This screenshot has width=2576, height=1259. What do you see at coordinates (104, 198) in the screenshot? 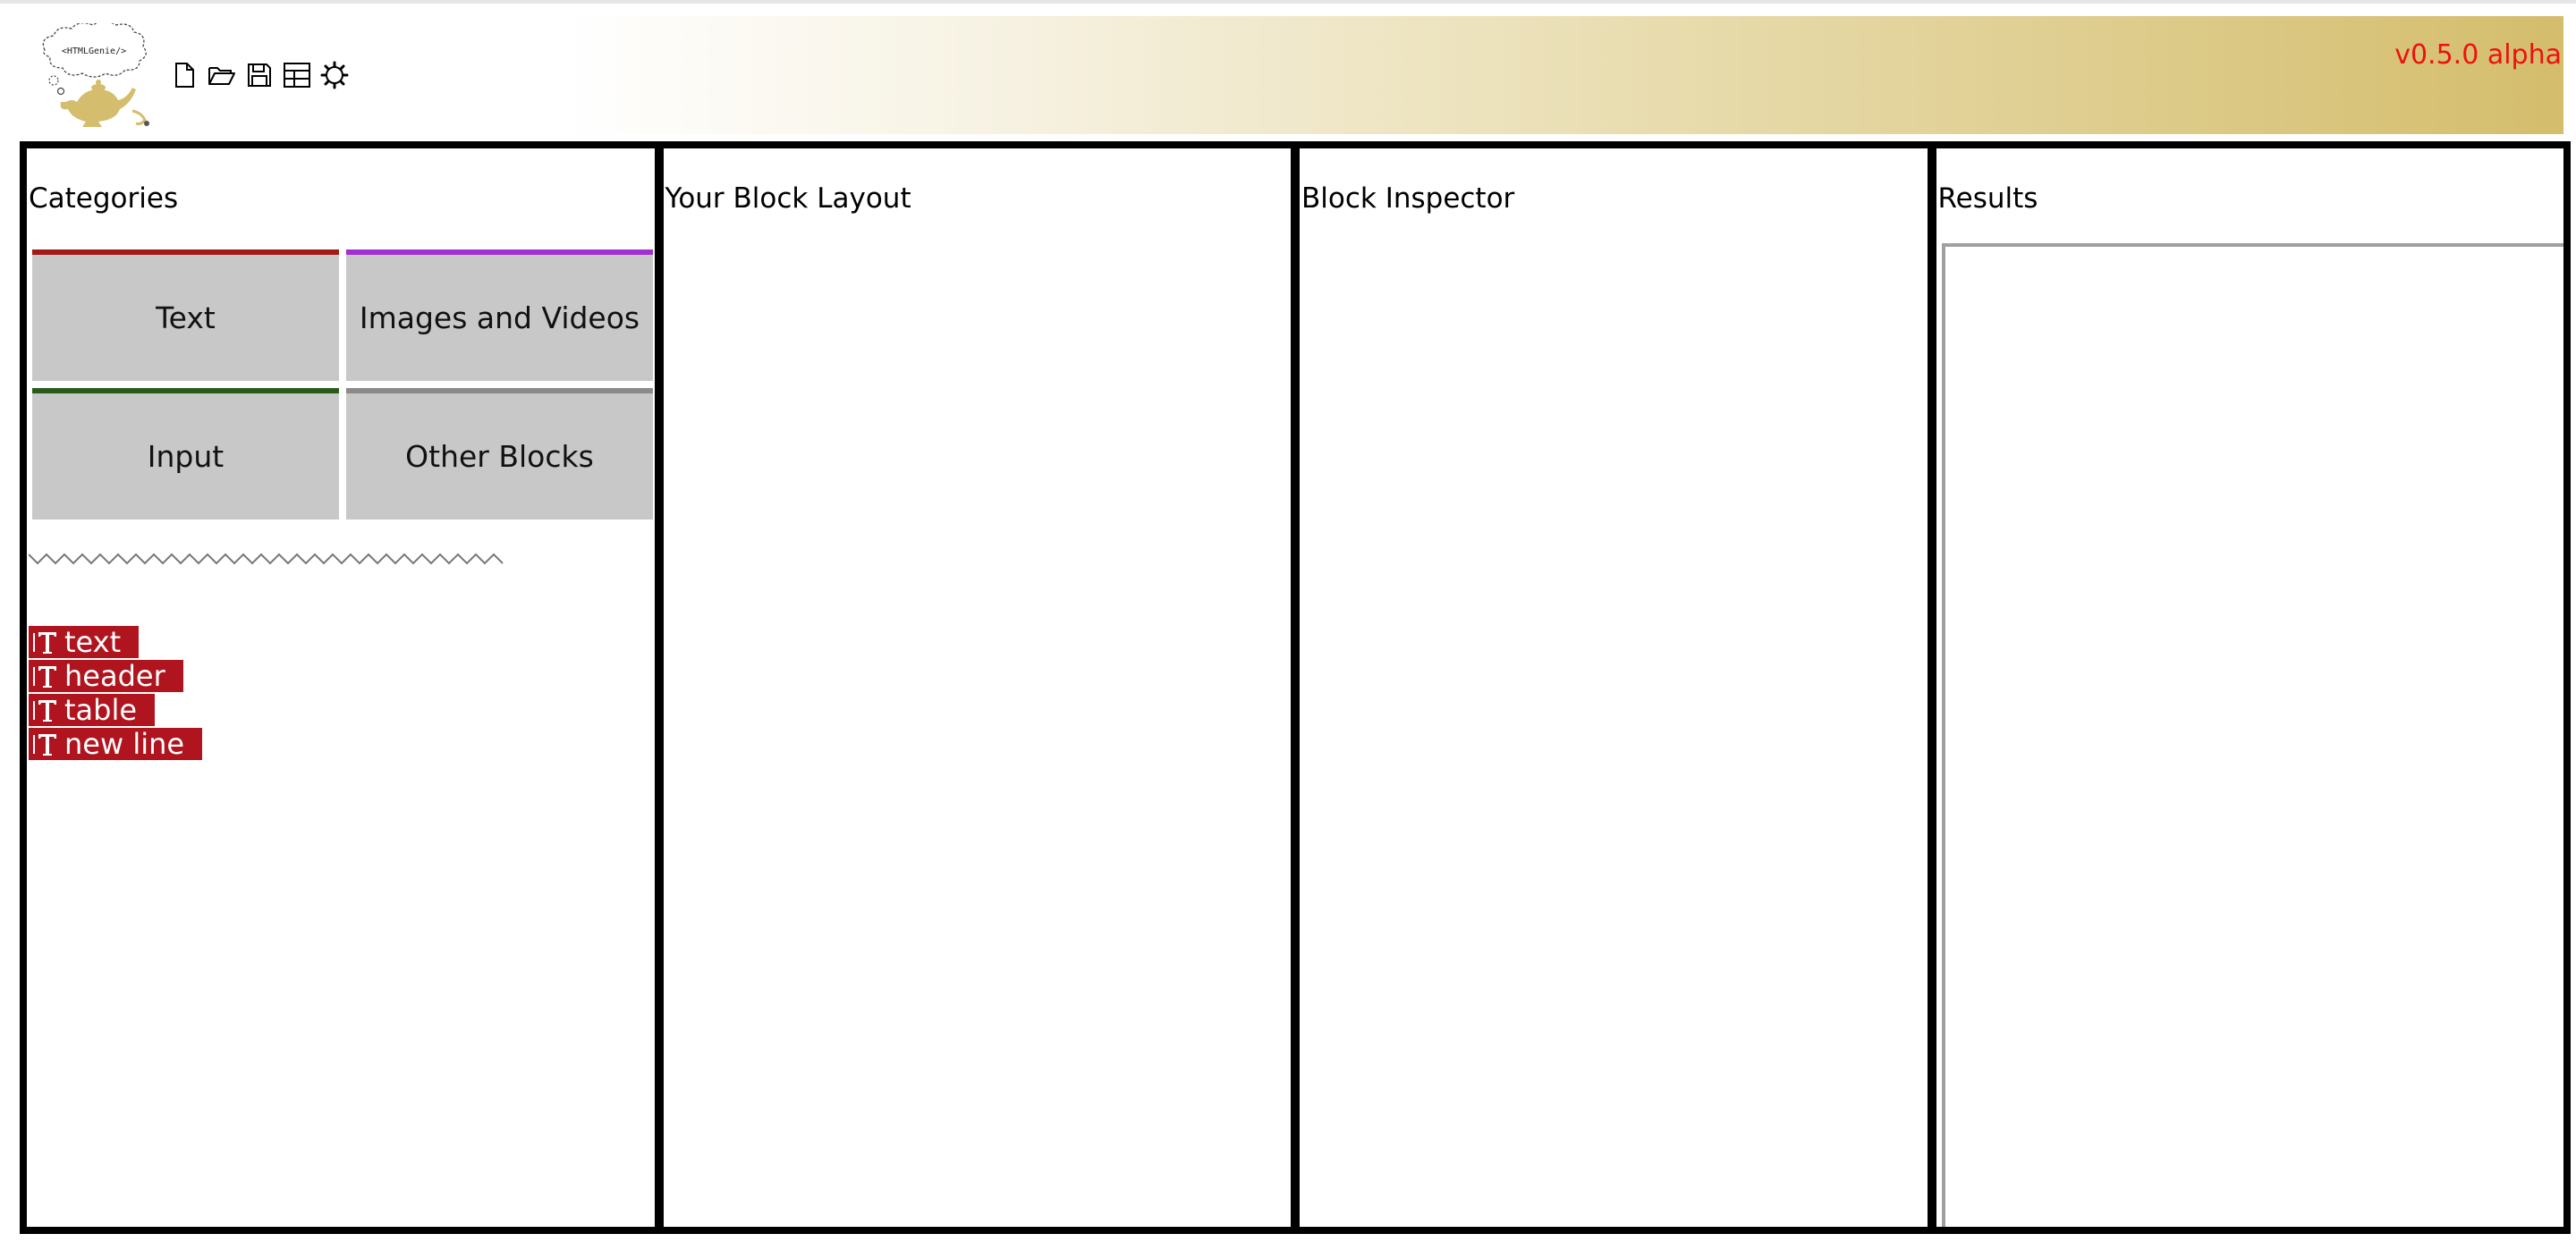
I see `panel-title-categories: Categories` at bounding box center [104, 198].